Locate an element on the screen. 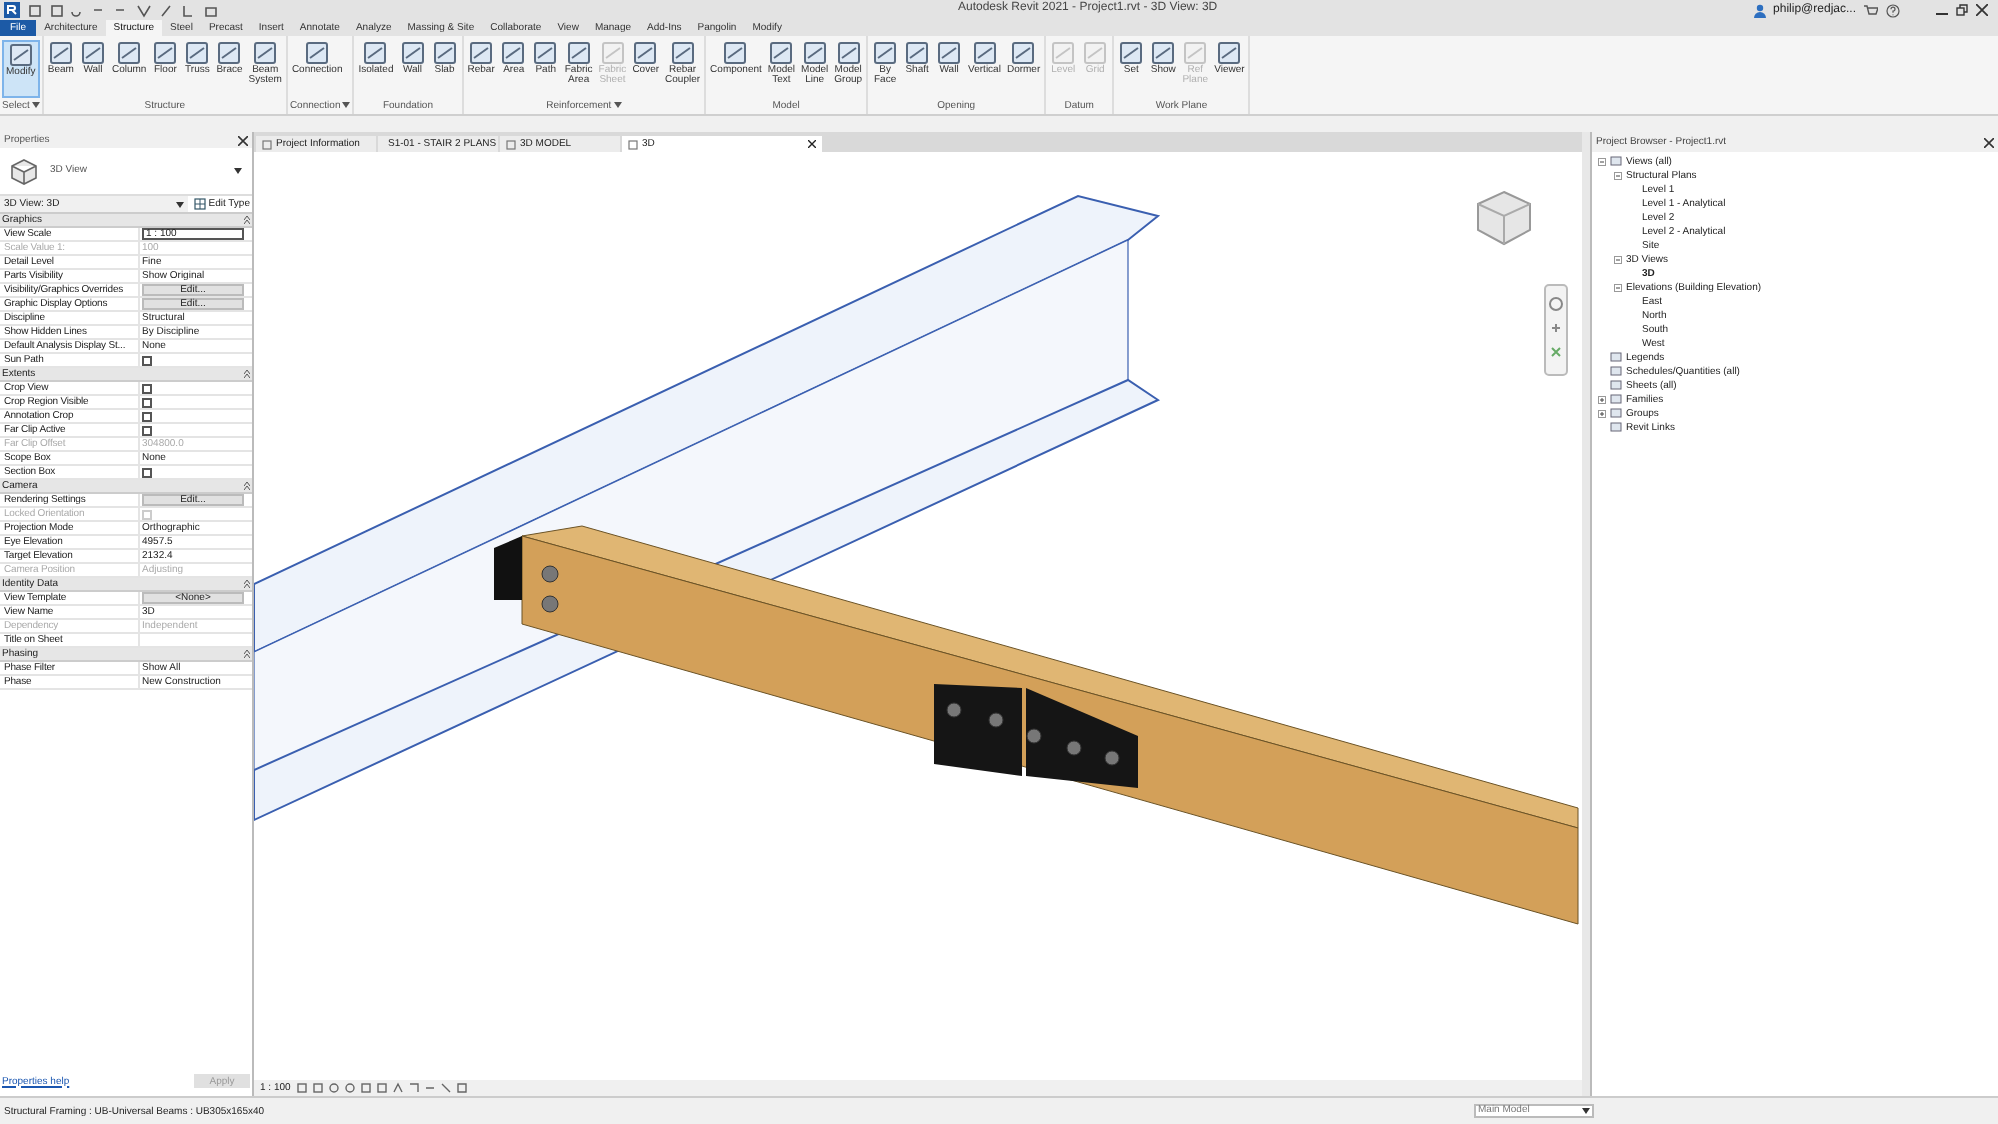  app-logo-icon is located at coordinates (12, 10).